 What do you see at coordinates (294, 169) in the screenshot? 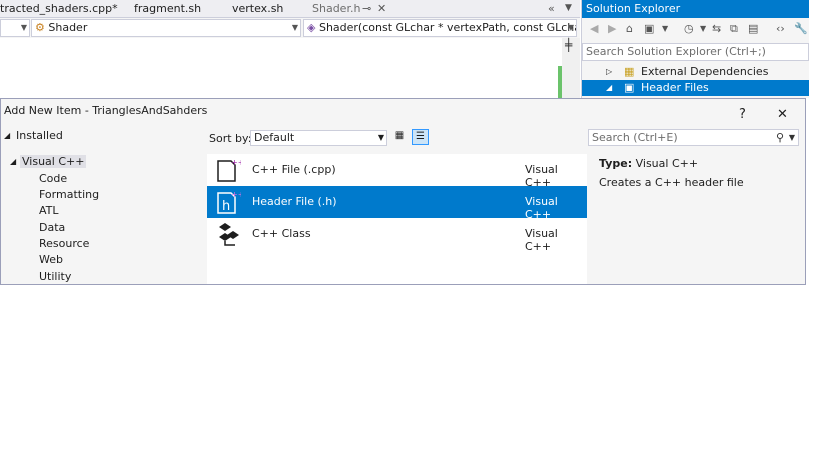
I see `template-name: C++ File (.cpp)` at bounding box center [294, 169].